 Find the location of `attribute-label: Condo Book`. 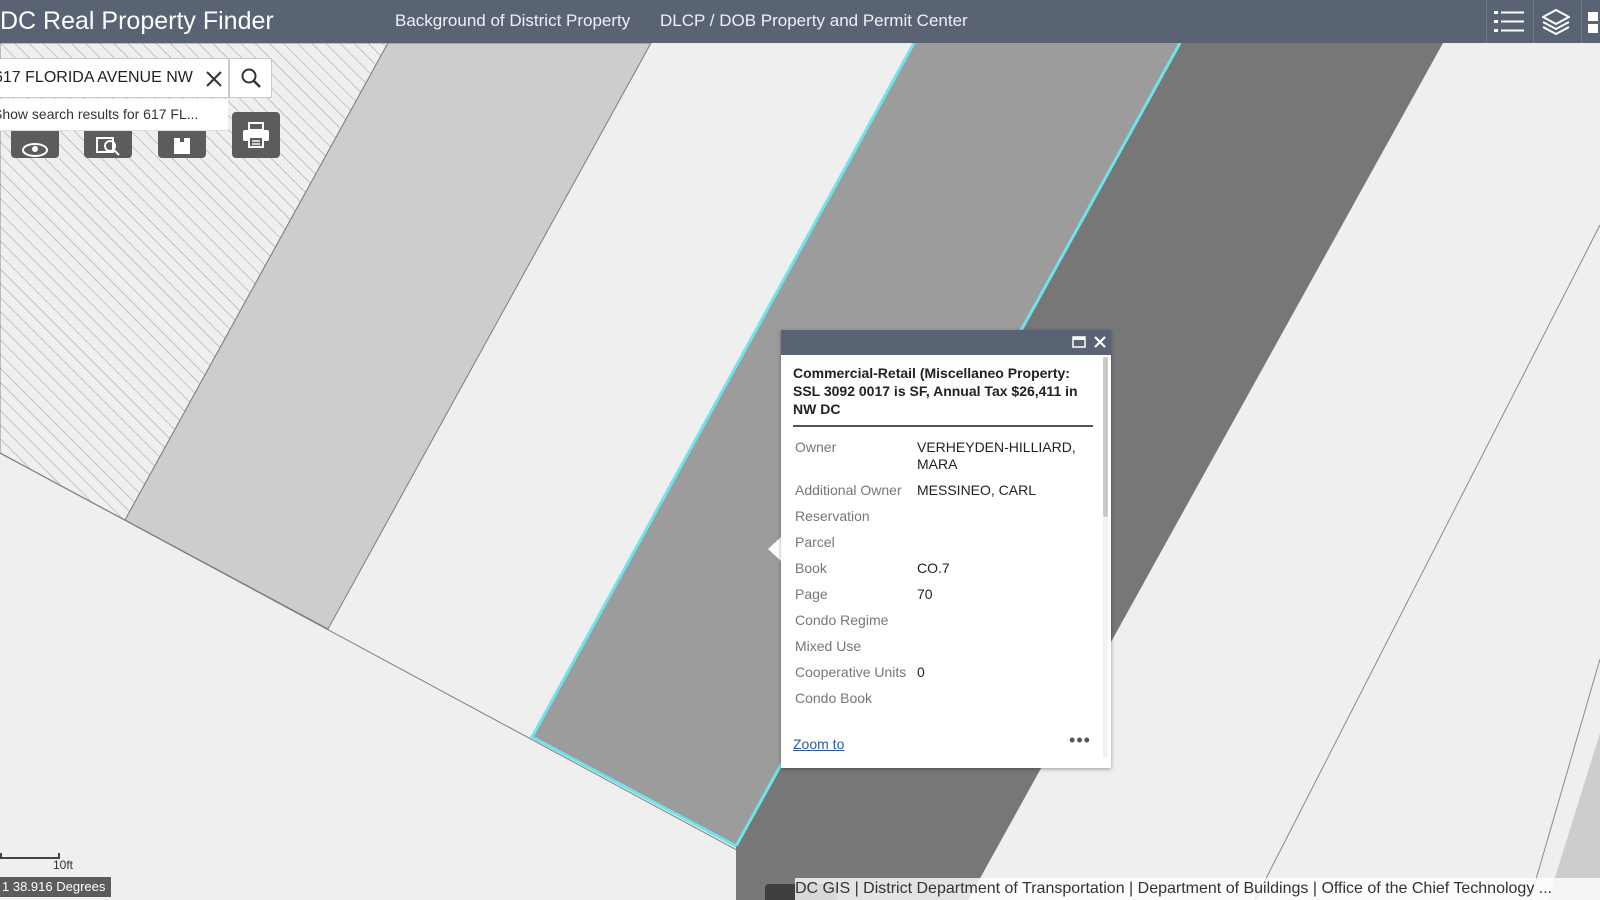

attribute-label: Condo Book is located at coordinates (834, 698).